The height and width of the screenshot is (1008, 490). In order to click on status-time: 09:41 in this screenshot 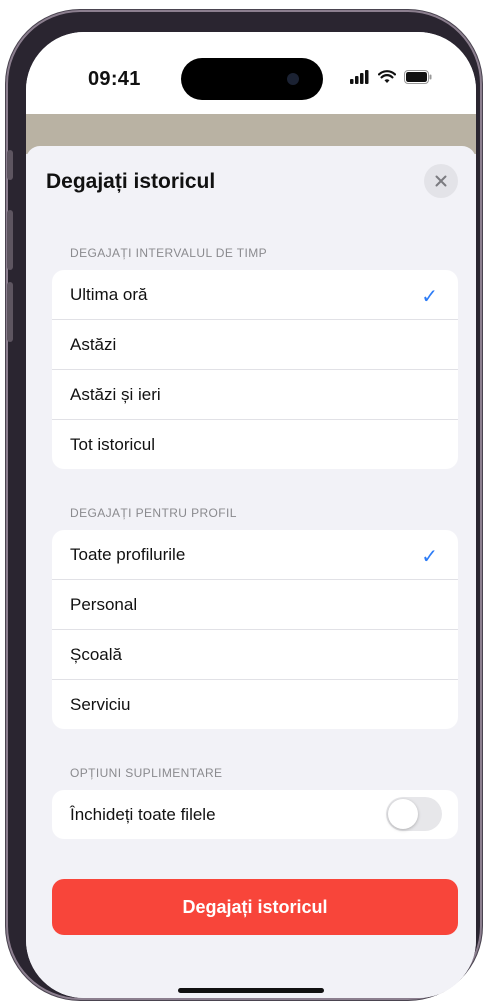, I will do `click(114, 79)`.